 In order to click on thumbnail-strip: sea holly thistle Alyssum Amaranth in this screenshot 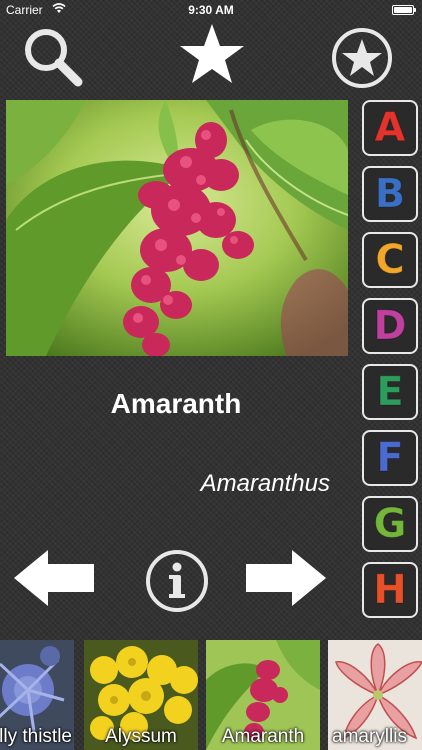, I will do `click(211, 695)`.